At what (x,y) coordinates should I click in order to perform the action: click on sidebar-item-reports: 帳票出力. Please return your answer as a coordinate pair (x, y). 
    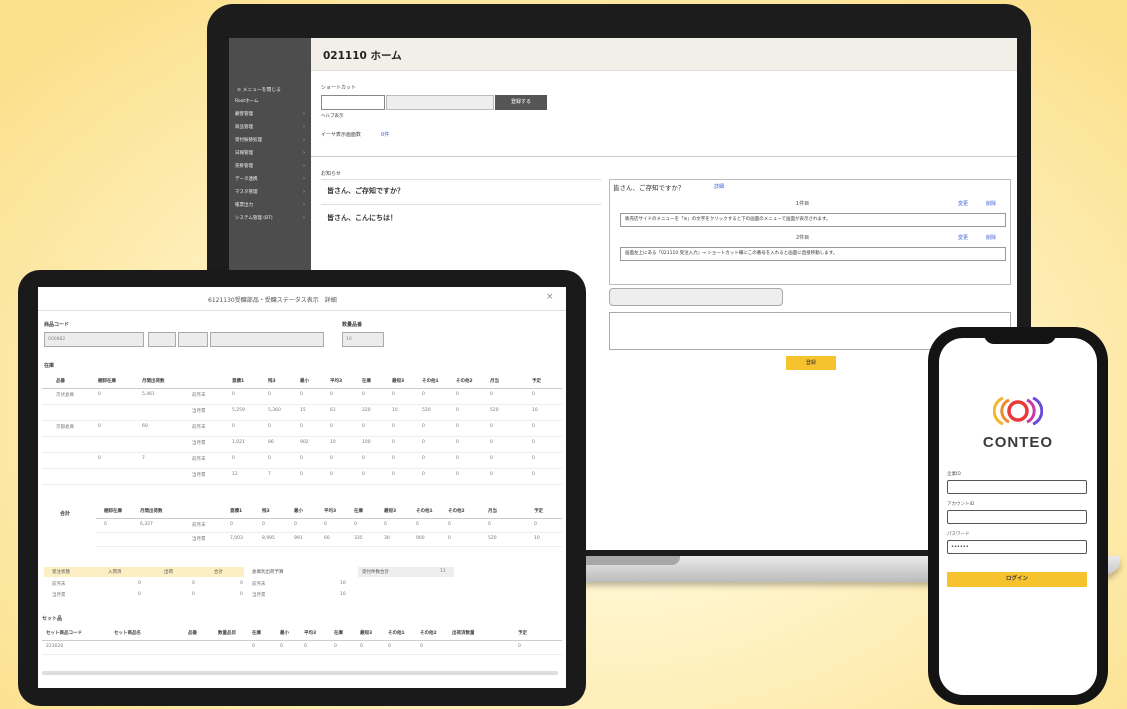
    Looking at the image, I should click on (244, 205).